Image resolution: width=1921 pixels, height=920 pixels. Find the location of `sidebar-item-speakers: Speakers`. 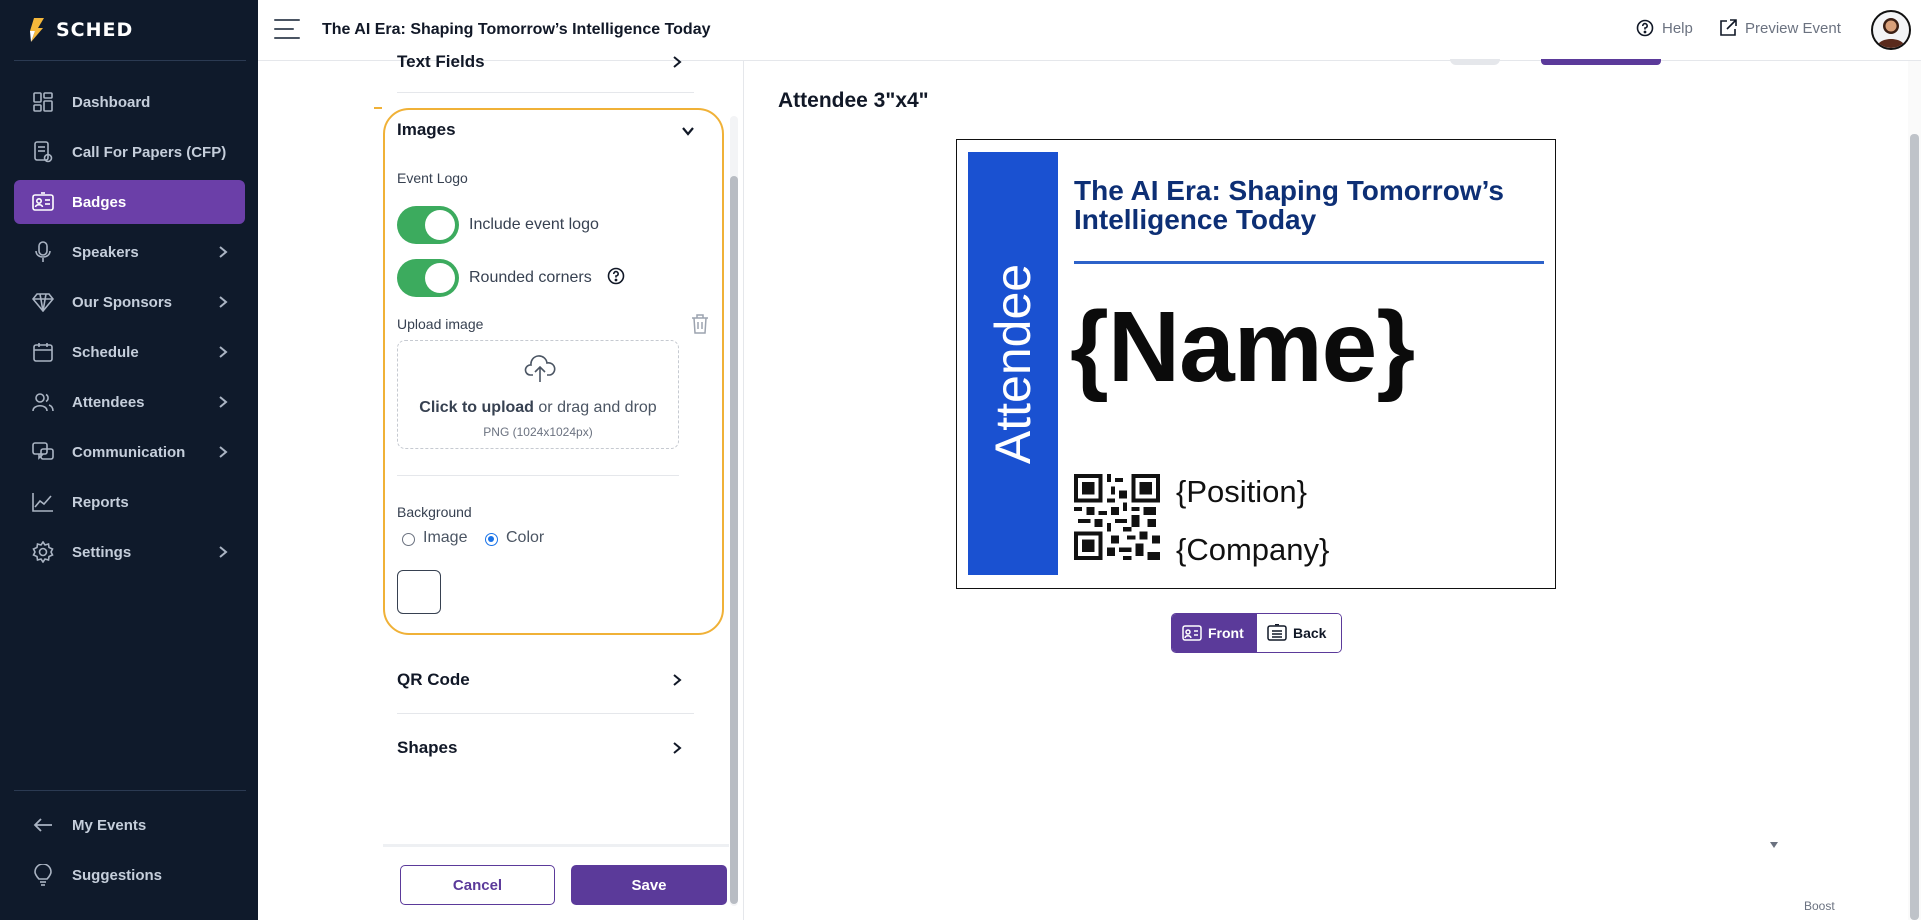

sidebar-item-speakers: Speakers is located at coordinates (129, 252).